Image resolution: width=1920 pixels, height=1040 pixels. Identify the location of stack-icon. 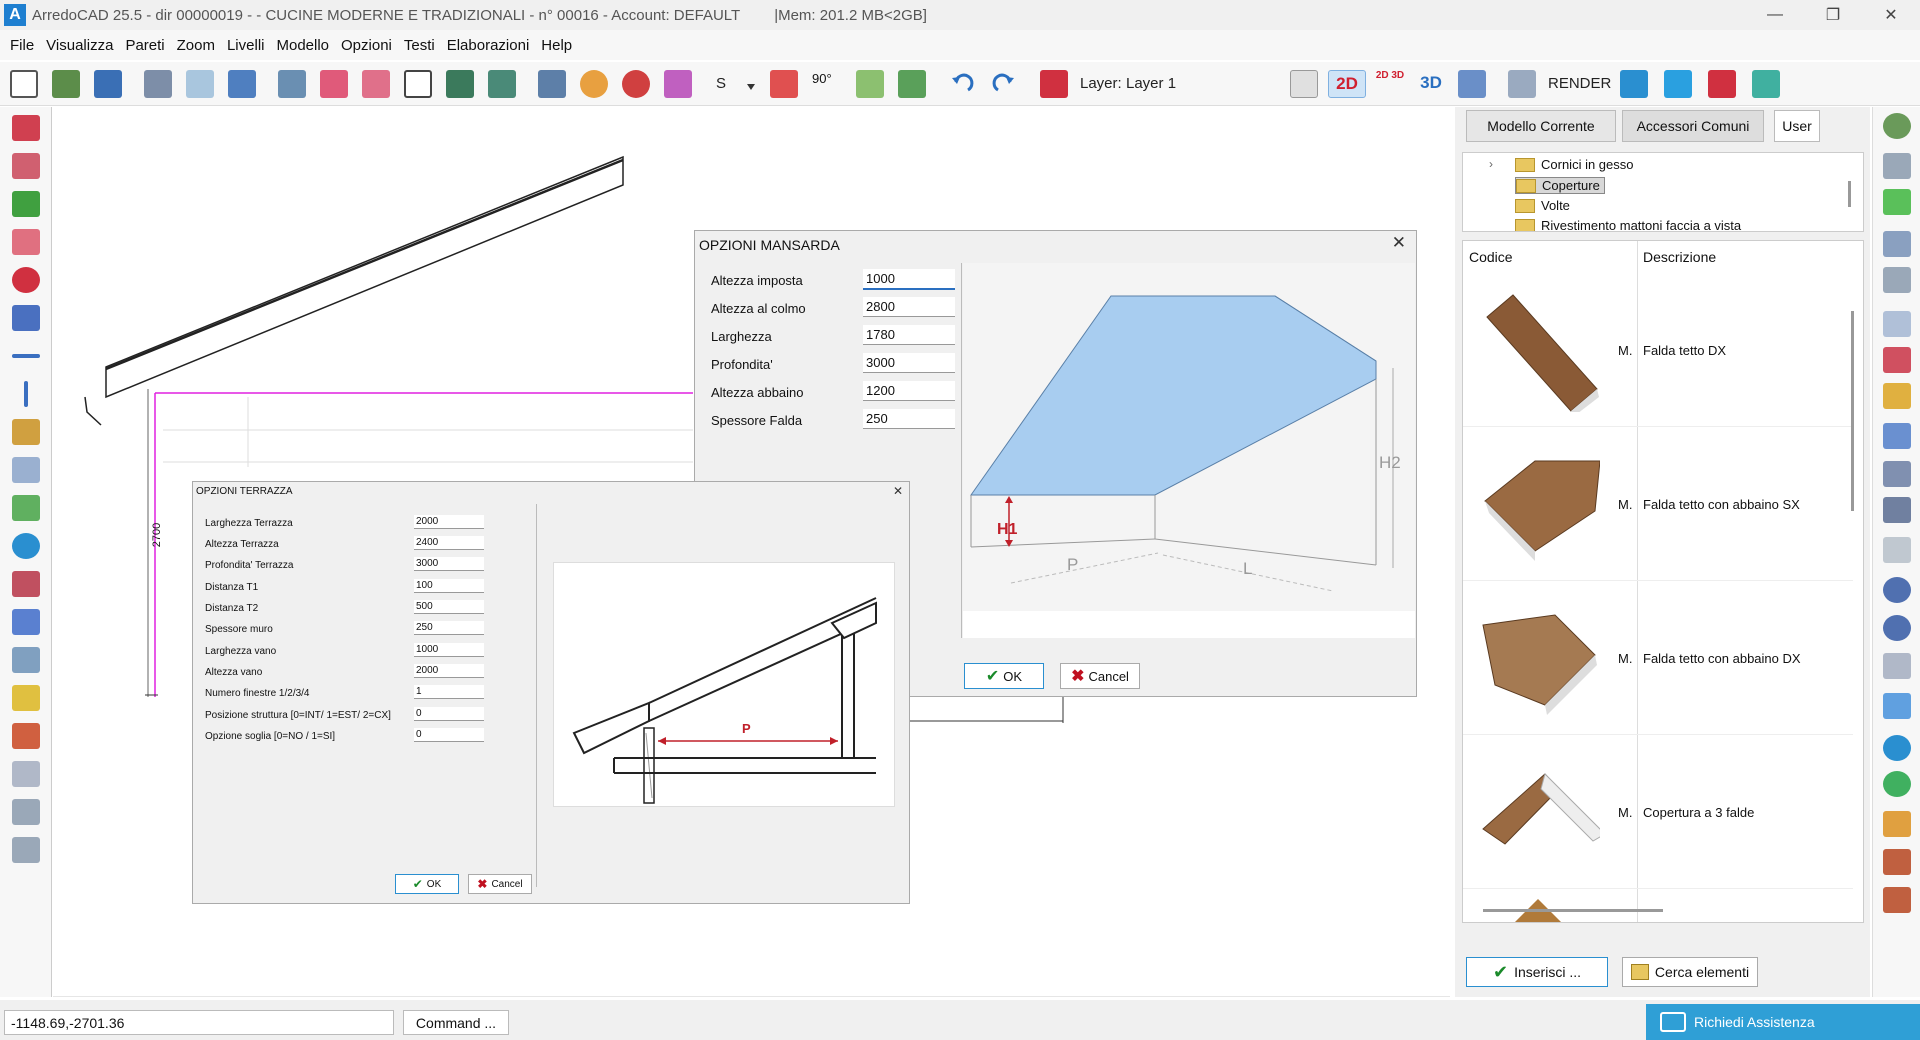
(26, 660).